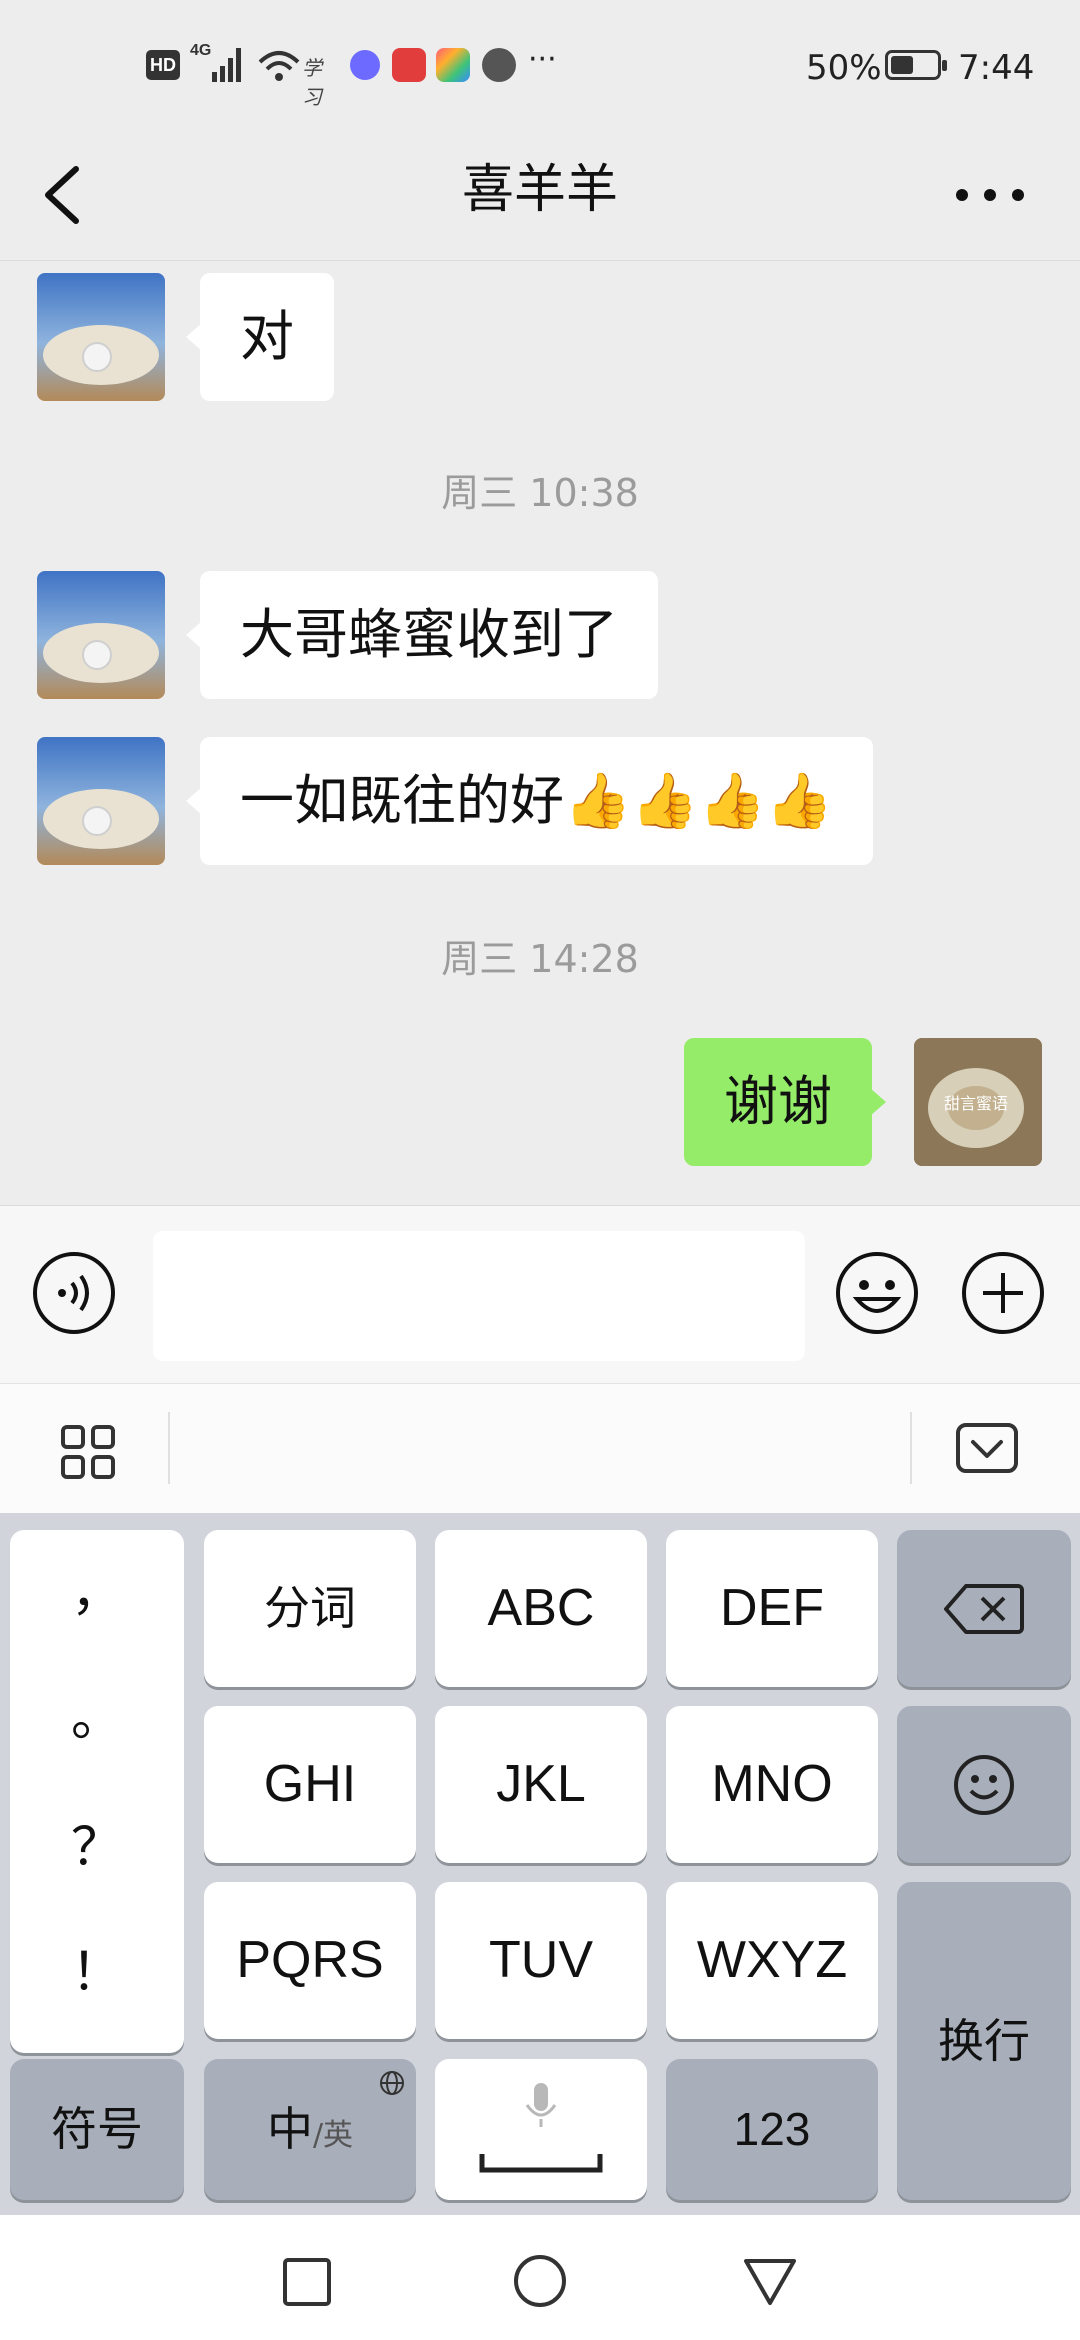 This screenshot has width=1080, height=2340. I want to click on key-jkl: JKL, so click(541, 1784).